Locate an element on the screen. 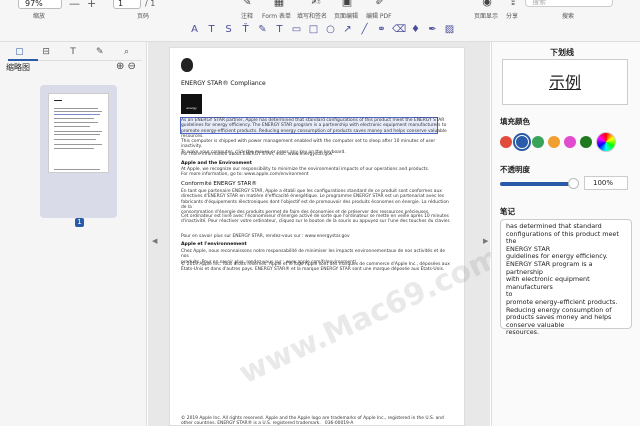 This screenshot has width=640, height=427. edit-page-icon: ▣ is located at coordinates (347, 4).